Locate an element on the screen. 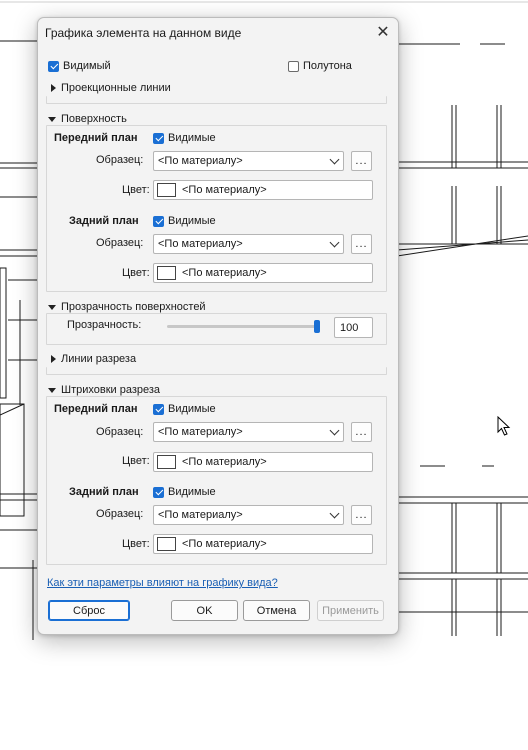 The width and height of the screenshot is (528, 750). surface-foreground-color-label: Цвет: is located at coordinates (136, 190).